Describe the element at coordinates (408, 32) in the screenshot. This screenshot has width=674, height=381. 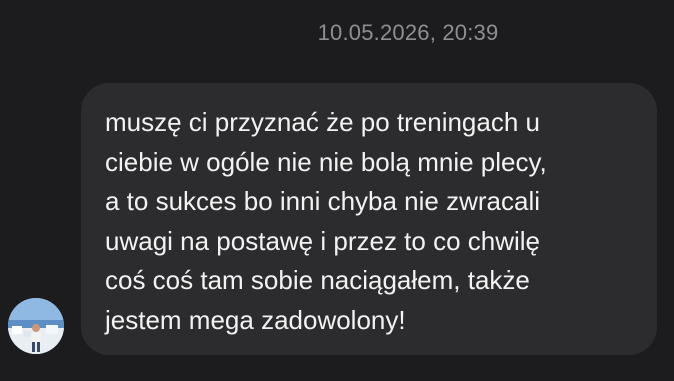
I see `message-timestamp: 10.05.2026, 20:39` at that location.